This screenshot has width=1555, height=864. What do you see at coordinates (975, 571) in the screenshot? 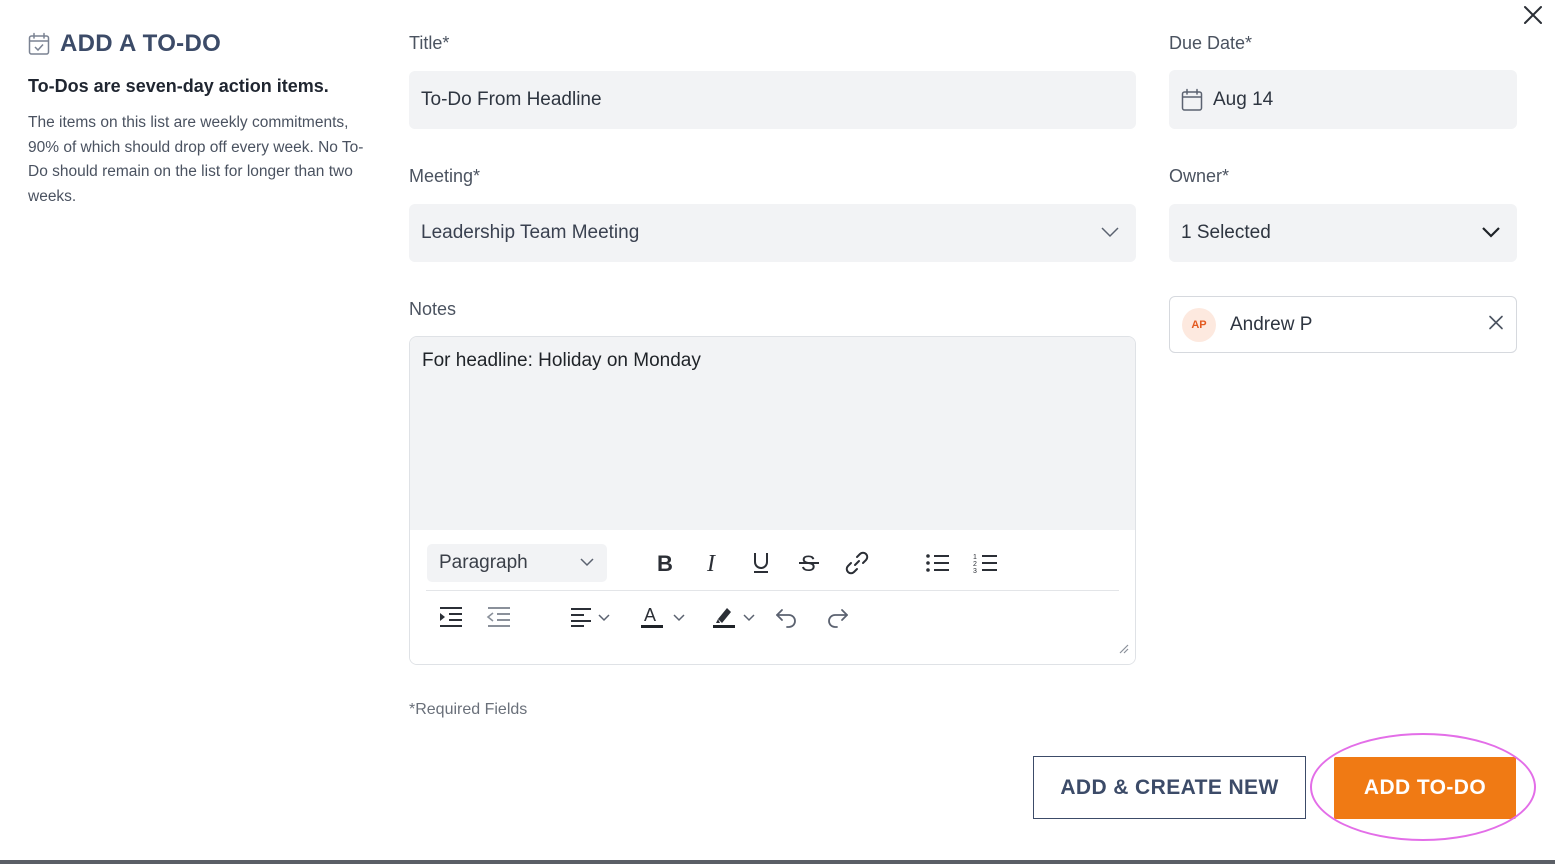
I see `svg-text: 3` at bounding box center [975, 571].